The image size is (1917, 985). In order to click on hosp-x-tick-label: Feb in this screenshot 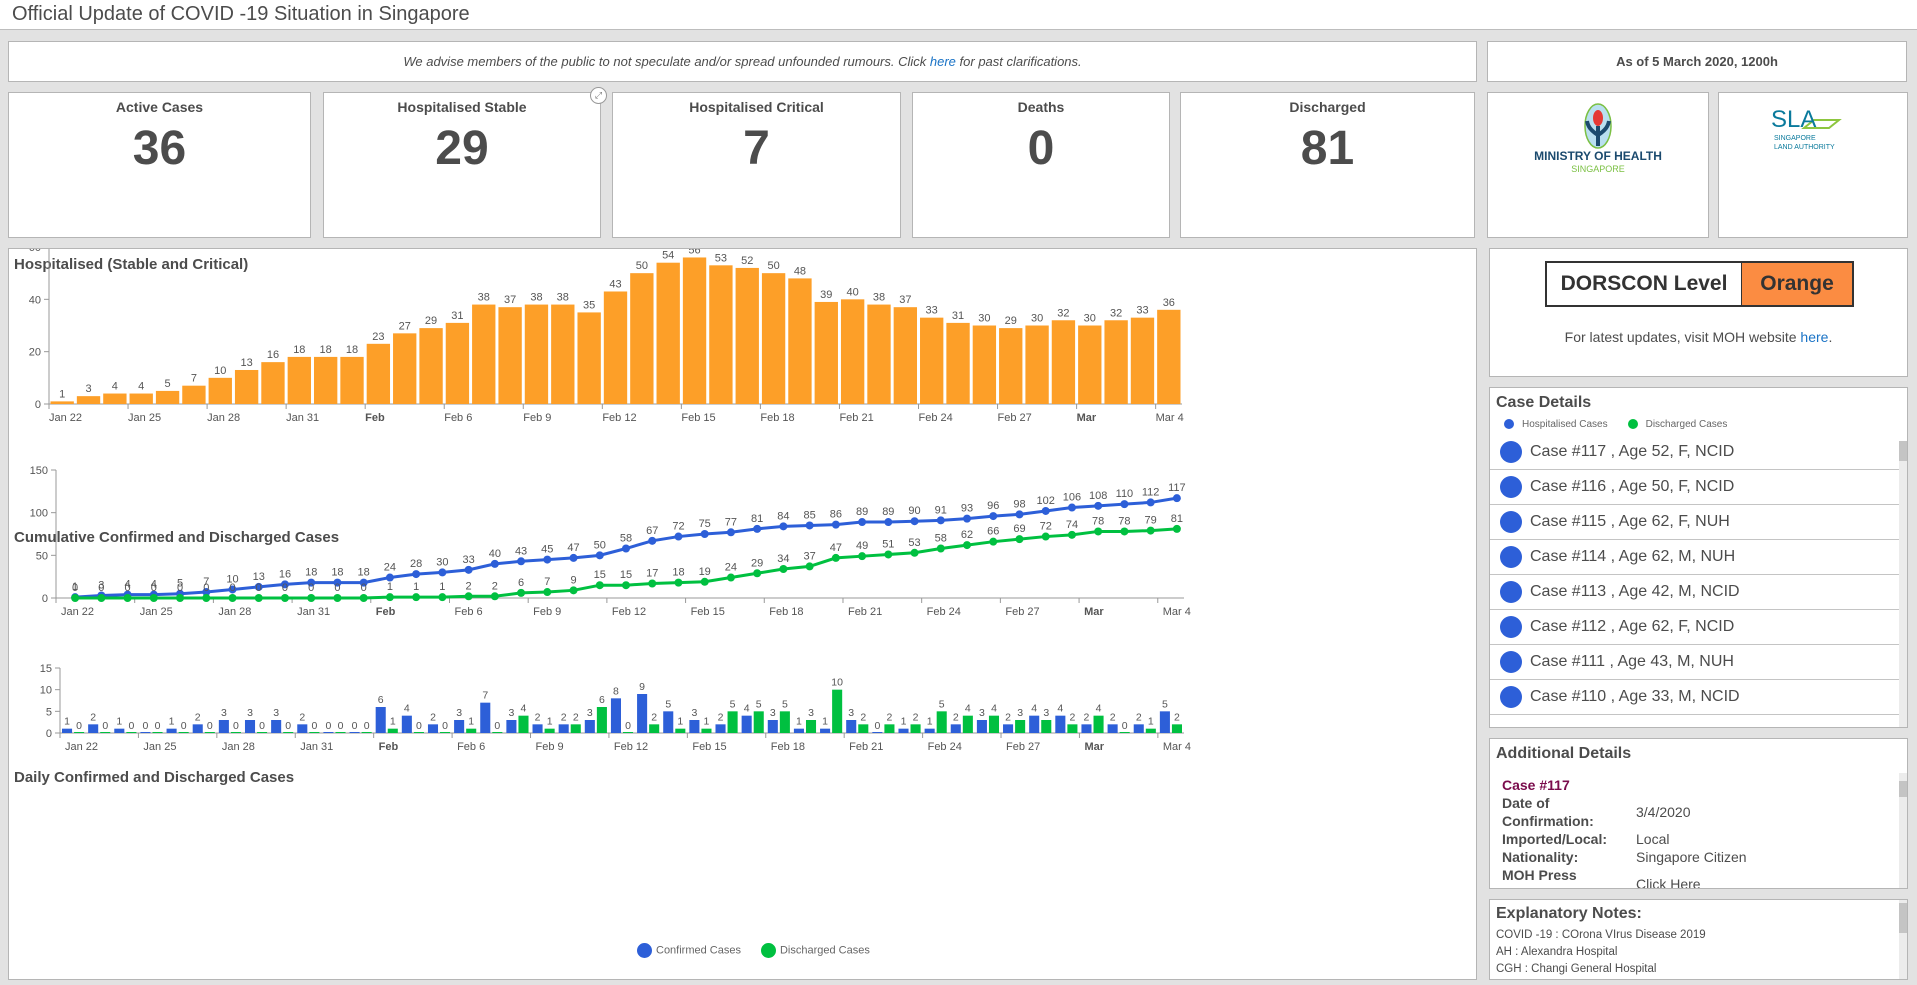, I will do `click(375, 418)`.